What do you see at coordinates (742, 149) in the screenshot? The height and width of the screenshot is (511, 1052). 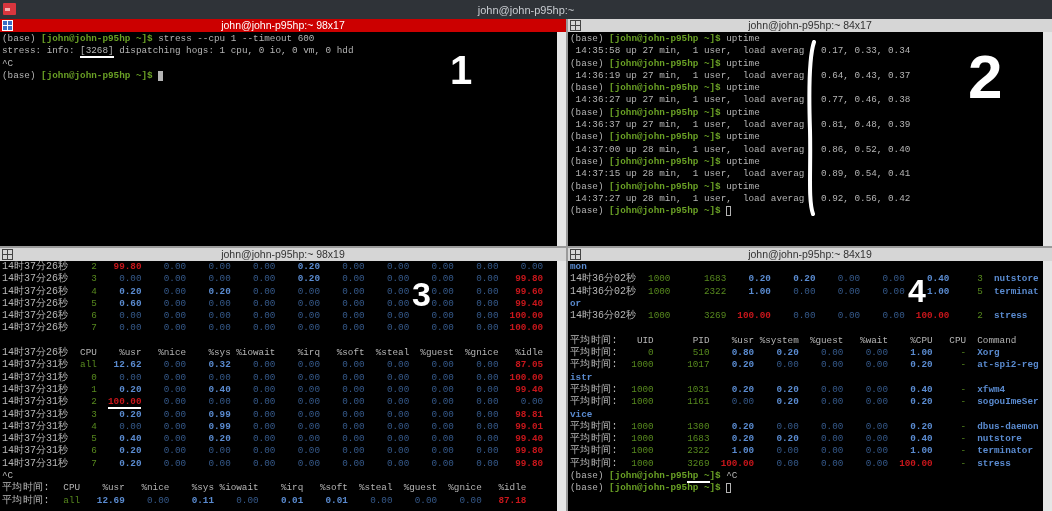 I see `terminal-line: 14:37:00 up 28 min, 1 user, load averag 0.86, 0.52, 0.40` at bounding box center [742, 149].